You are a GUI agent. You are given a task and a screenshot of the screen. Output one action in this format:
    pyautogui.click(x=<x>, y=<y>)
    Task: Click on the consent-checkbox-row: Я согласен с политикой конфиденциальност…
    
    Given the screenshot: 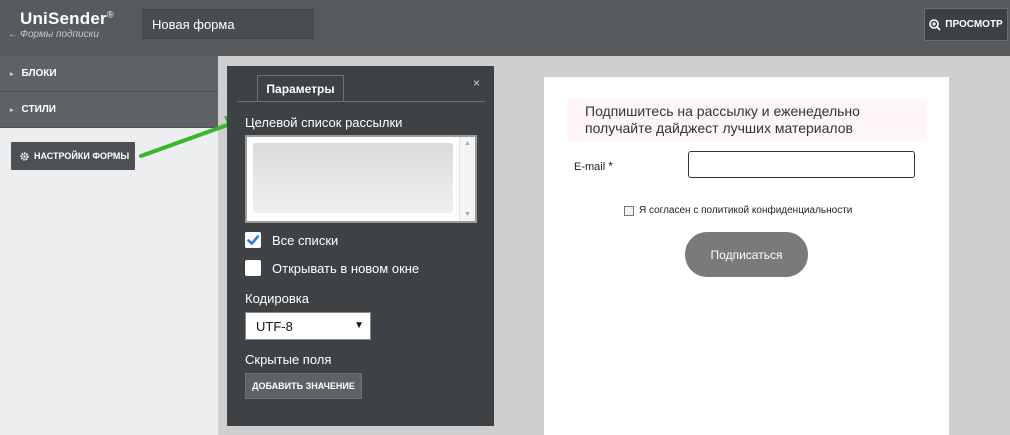 What is the action you would take?
    pyautogui.click(x=738, y=210)
    